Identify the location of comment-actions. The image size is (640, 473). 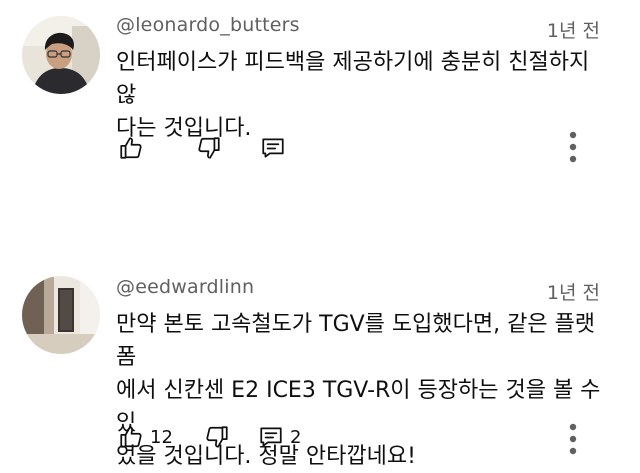
(205, 148).